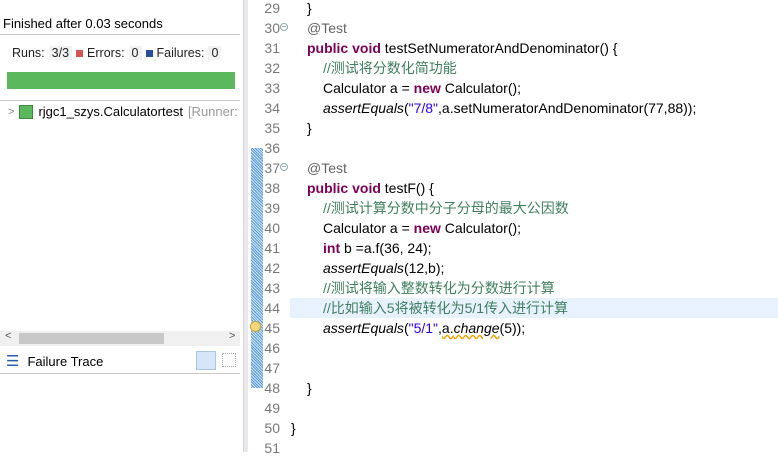 Image resolution: width=778 pixels, height=458 pixels. I want to click on failures-value: 0, so click(215, 53).